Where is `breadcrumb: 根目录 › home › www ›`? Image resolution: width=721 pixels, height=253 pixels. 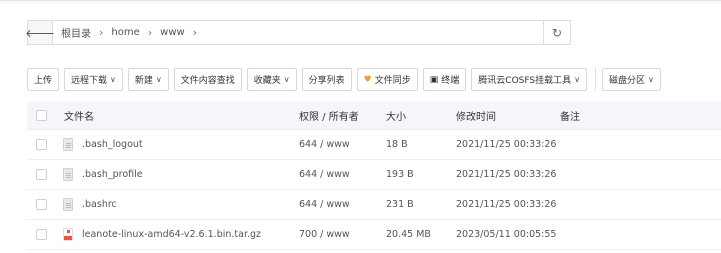 breadcrumb: 根目录 › home › www › is located at coordinates (298, 32).